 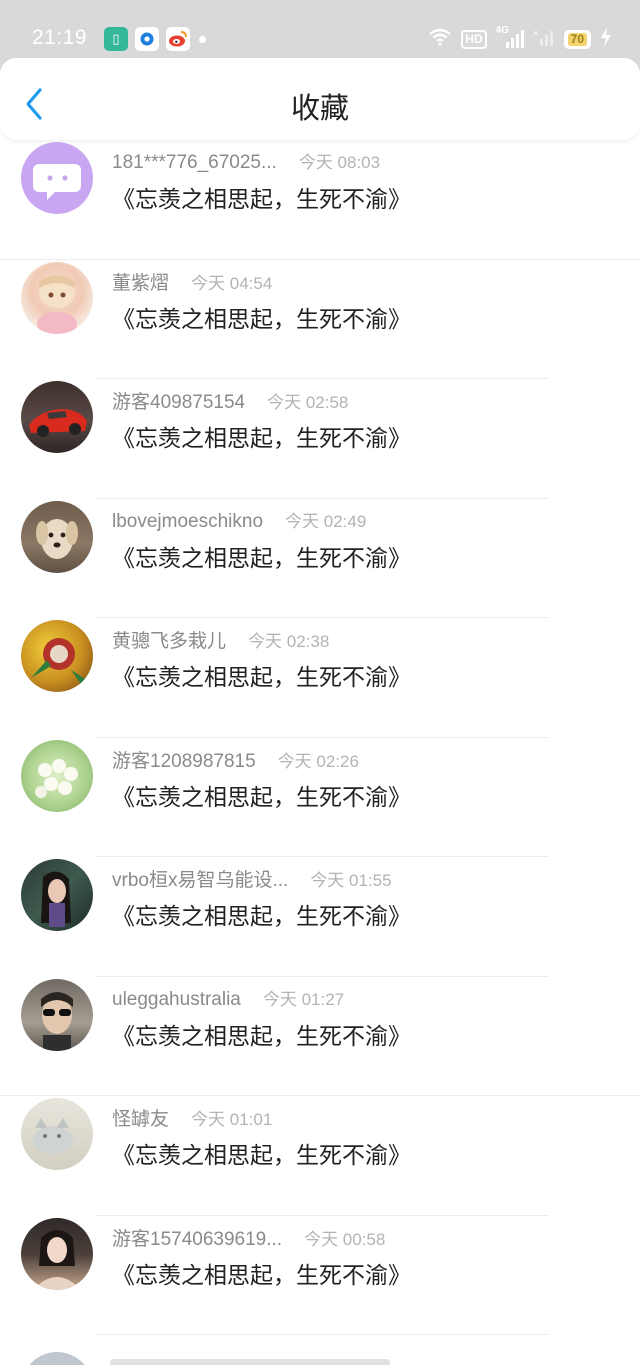 I want to click on item-meta: 游客1208987815 今天 02:26, so click(x=235, y=759).